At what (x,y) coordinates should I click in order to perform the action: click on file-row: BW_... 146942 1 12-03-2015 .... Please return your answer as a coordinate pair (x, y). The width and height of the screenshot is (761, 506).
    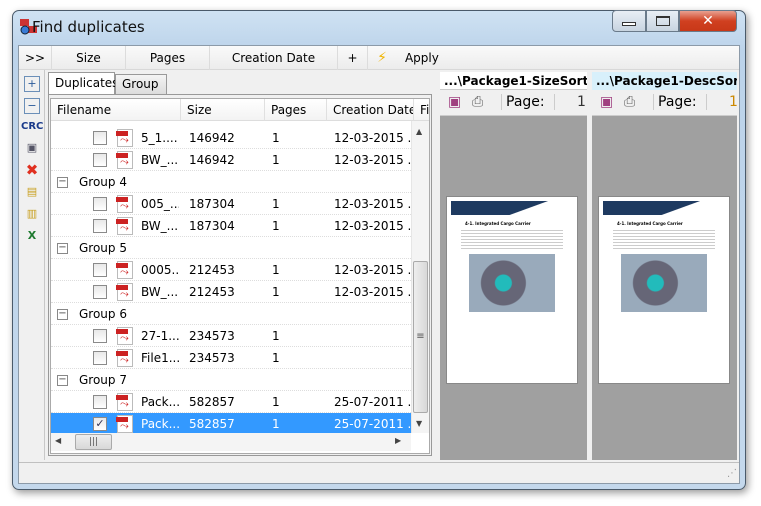
    Looking at the image, I should click on (235, 160).